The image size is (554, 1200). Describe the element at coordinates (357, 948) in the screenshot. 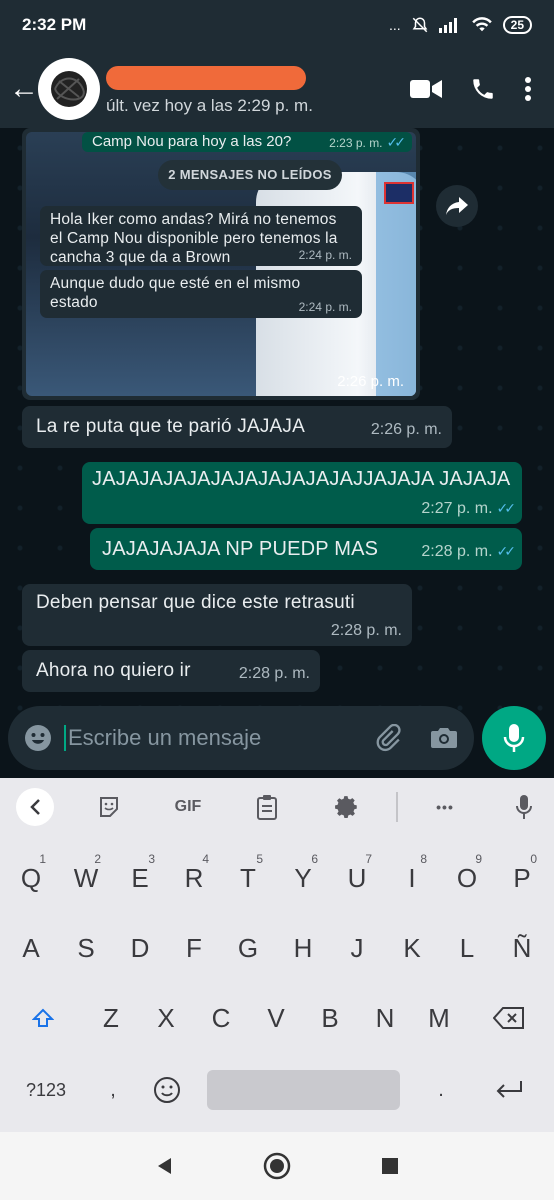

I see `key: J` at that location.